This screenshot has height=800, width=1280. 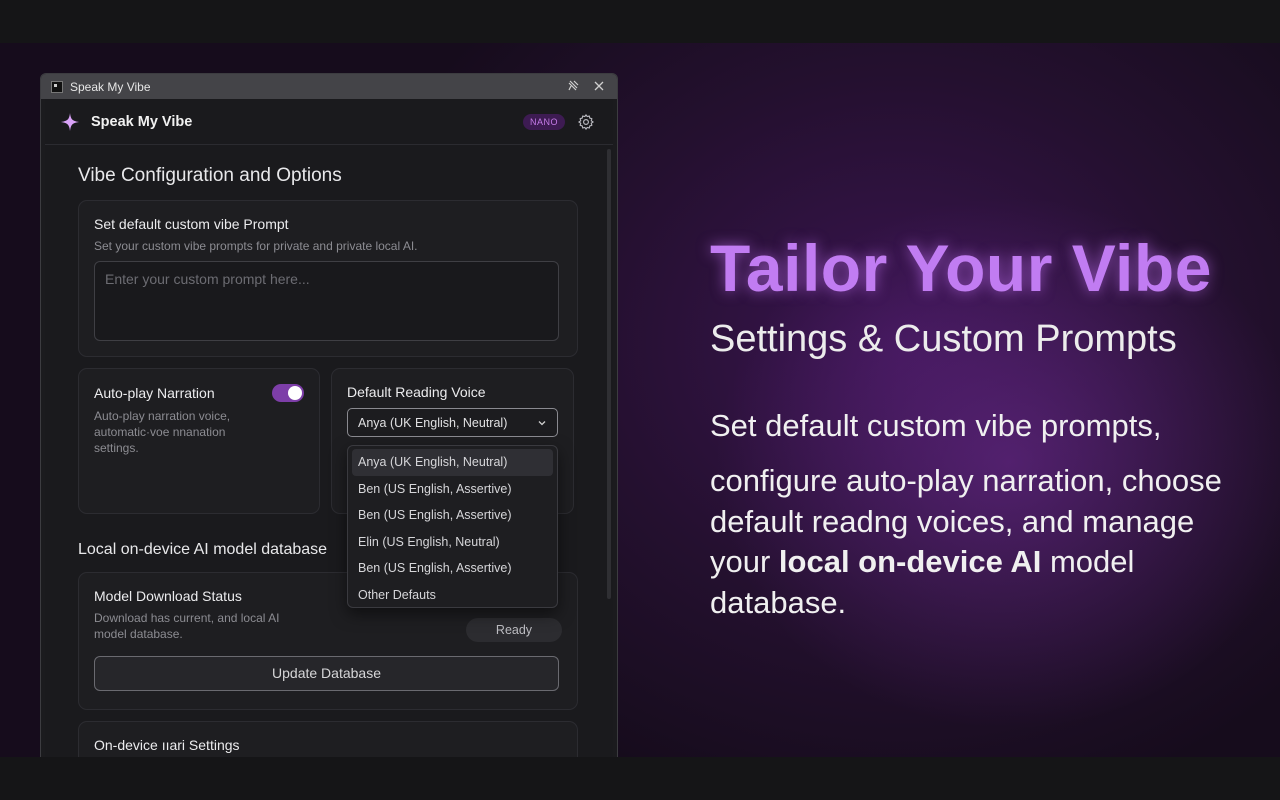 I want to click on voice-select-value: Anya (UK English, Neutral), so click(x=433, y=422).